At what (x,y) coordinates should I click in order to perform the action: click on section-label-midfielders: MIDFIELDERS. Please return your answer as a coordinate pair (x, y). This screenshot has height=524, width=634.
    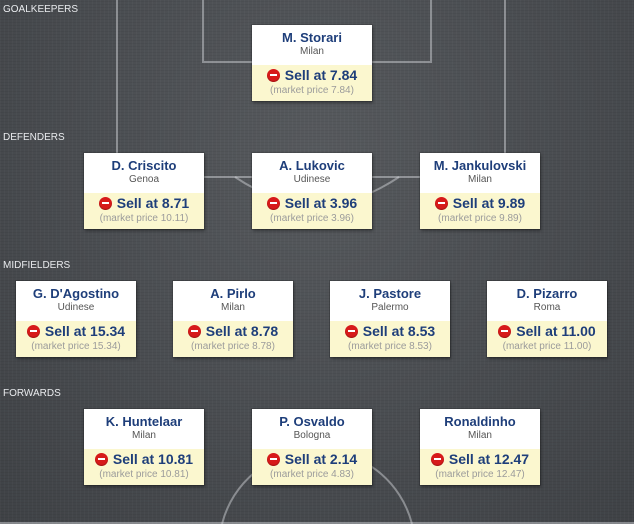
    Looking at the image, I should click on (37, 265).